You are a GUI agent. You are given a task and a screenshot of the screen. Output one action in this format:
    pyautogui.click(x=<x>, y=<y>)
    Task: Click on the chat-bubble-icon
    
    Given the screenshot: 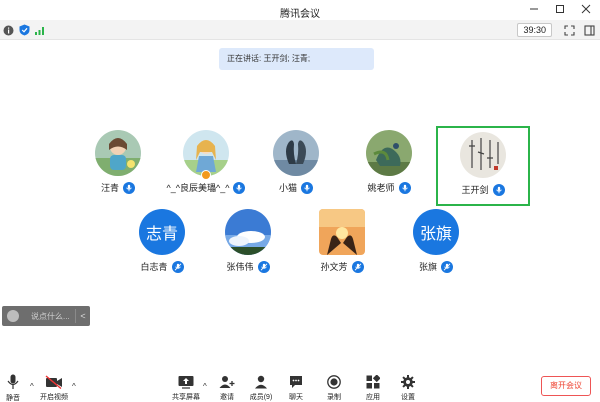 What is the action you would take?
    pyautogui.click(x=296, y=381)
    